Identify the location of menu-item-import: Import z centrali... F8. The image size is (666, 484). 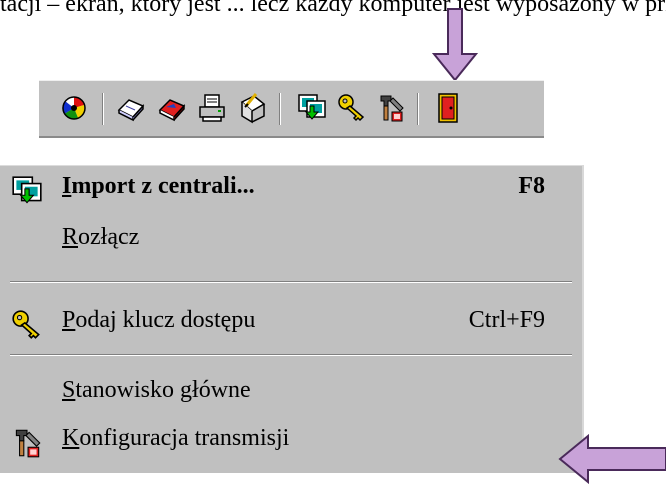
(291, 190).